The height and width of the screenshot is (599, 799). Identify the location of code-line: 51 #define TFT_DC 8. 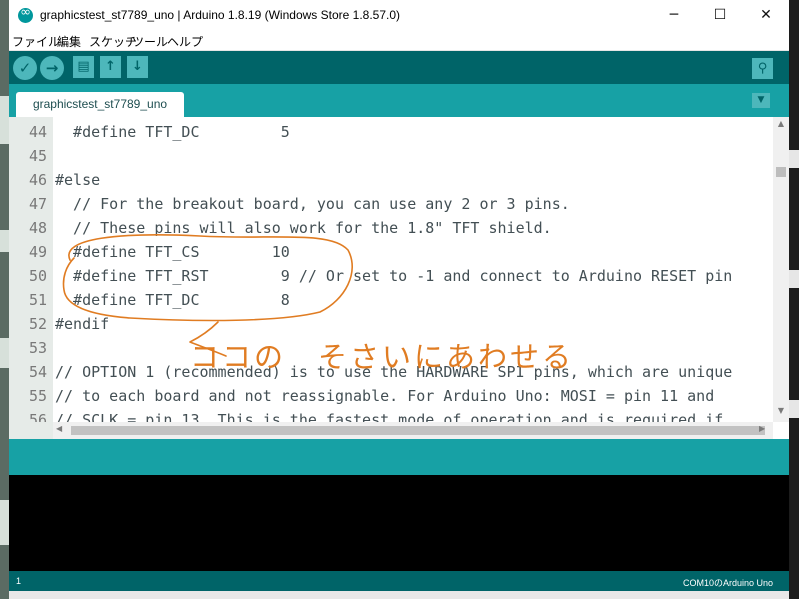
(149, 300).